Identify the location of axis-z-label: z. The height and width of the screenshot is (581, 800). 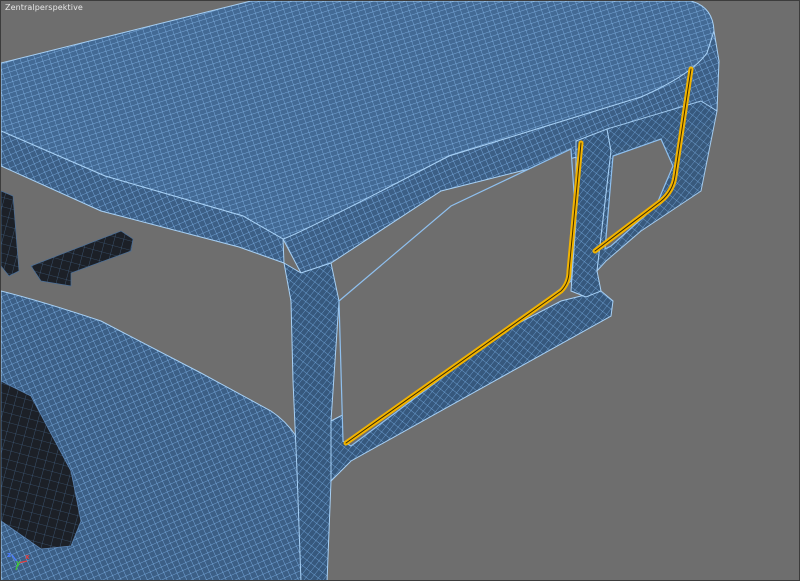
(9, 555).